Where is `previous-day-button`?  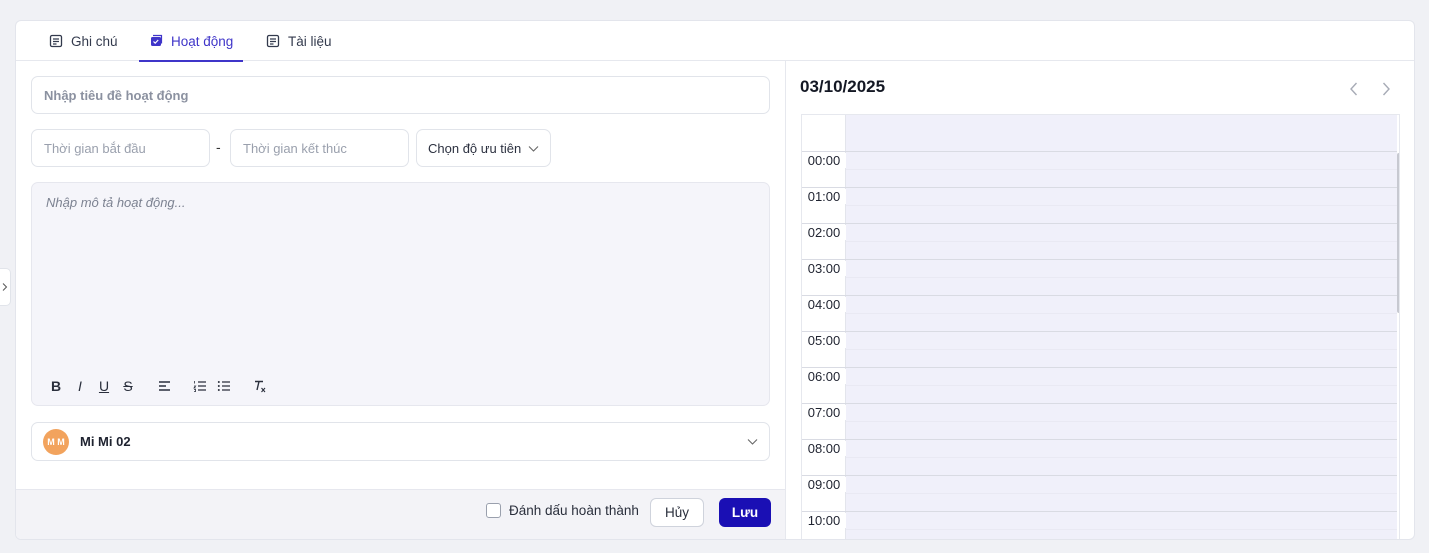 previous-day-button is located at coordinates (1354, 89).